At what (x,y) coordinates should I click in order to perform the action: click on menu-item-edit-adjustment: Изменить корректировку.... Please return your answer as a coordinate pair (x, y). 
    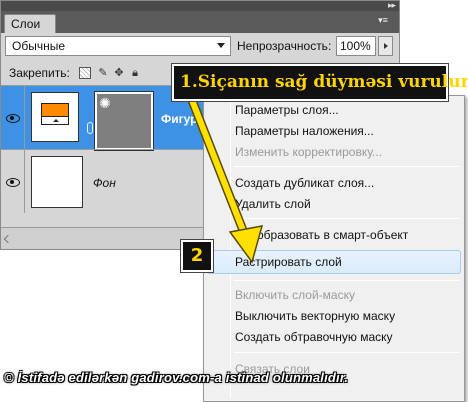
    Looking at the image, I should click on (308, 152).